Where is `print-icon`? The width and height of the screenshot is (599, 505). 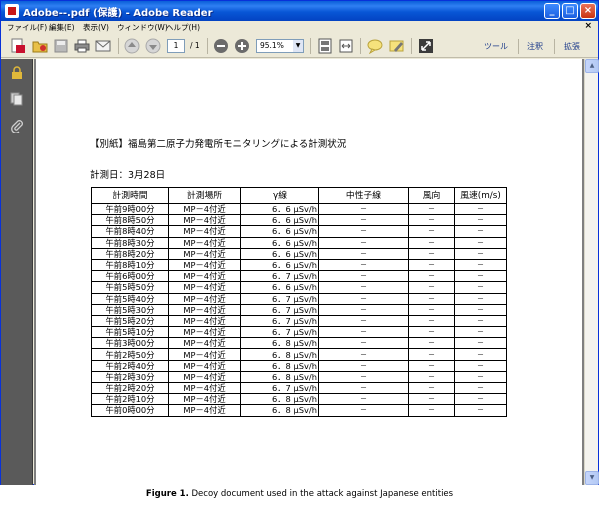
print-icon is located at coordinates (82, 46).